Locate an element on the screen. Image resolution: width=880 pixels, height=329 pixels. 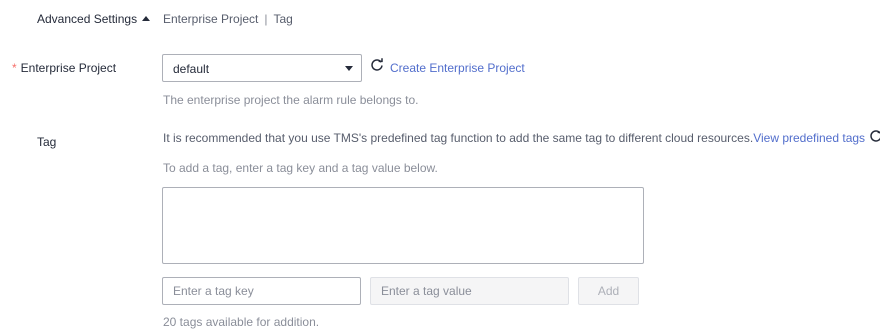
tag-list-box is located at coordinates (403, 225).